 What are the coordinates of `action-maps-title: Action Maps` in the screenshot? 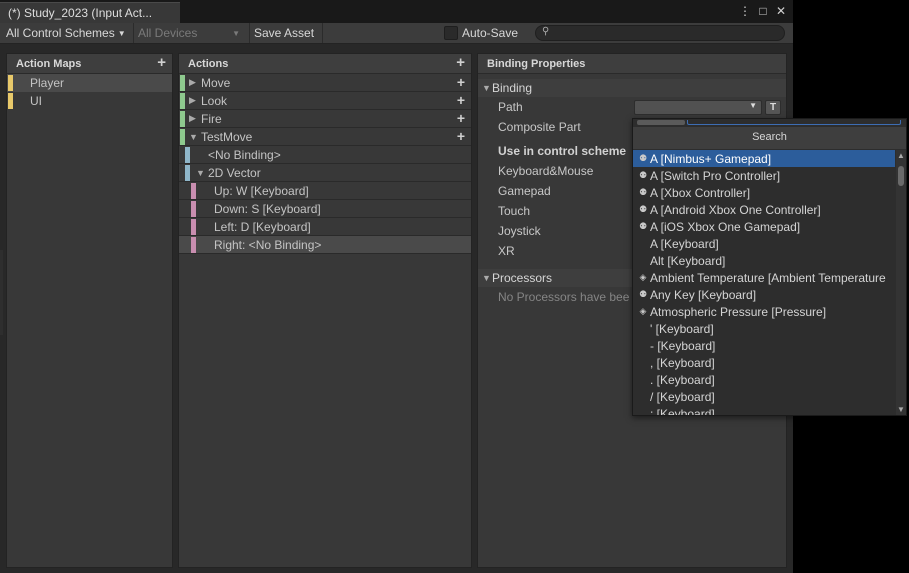 It's located at (49, 64).